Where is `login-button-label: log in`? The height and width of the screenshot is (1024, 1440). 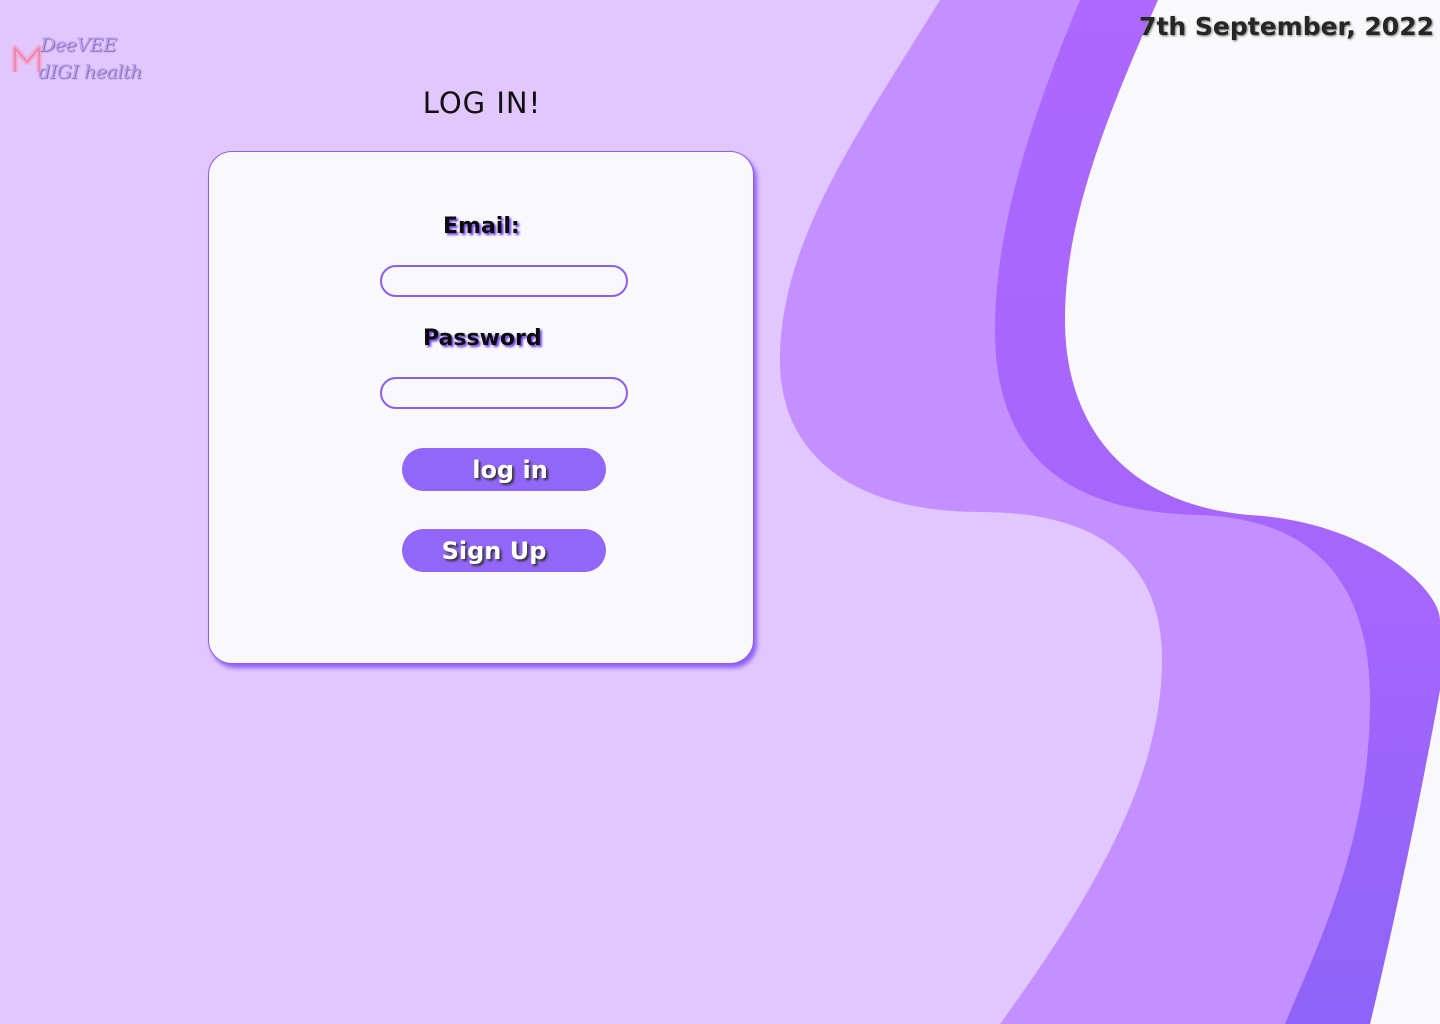 login-button-label: log in is located at coordinates (510, 469).